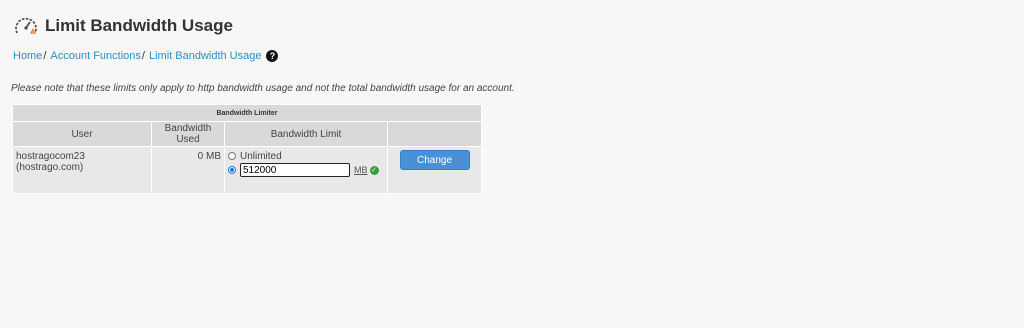 This screenshot has width=1024, height=328. What do you see at coordinates (139, 25) in the screenshot?
I see `page-title: Limit Bandwidth Usage` at bounding box center [139, 25].